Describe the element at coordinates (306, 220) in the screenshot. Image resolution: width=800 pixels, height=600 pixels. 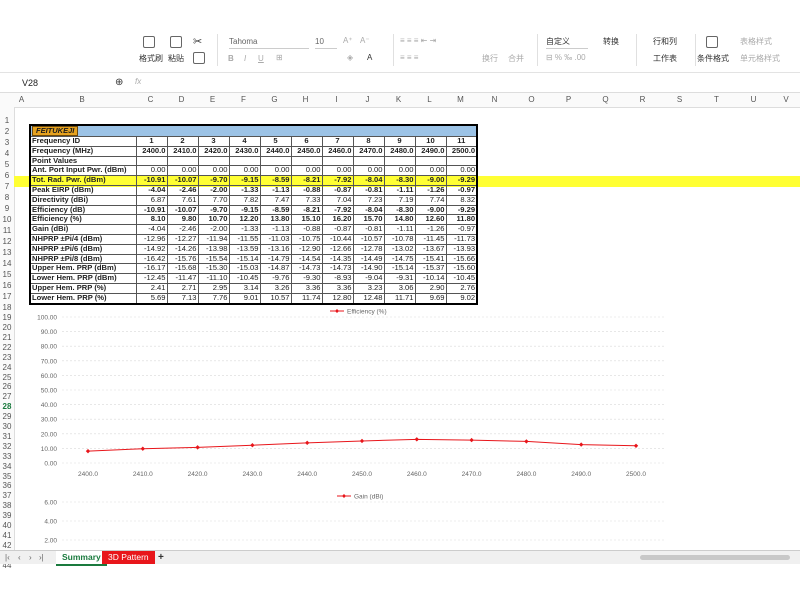
I see `table-cell: 15.10` at that location.